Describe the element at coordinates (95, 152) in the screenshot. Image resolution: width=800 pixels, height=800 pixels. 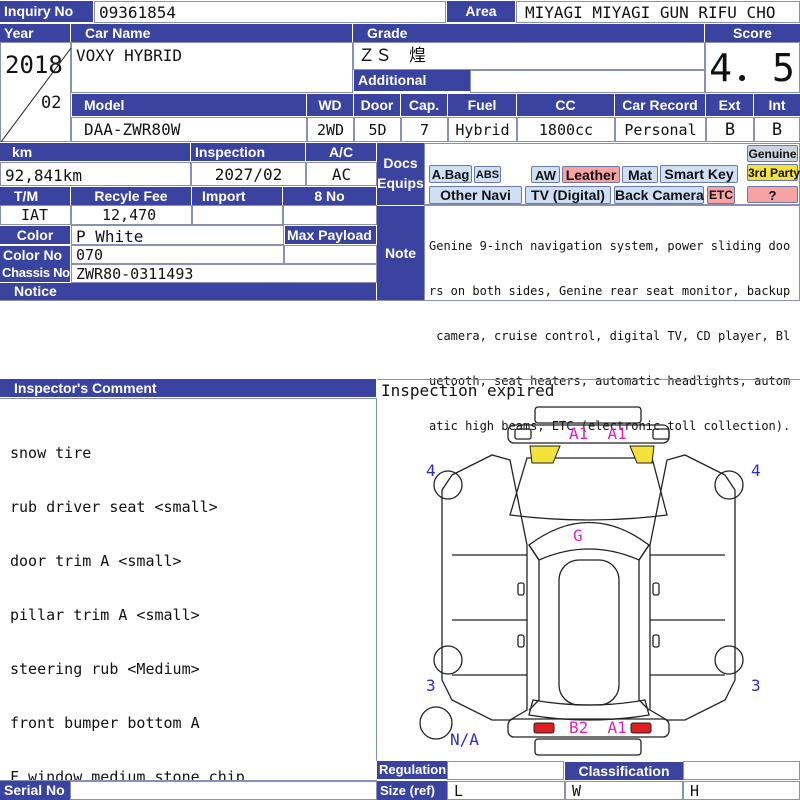
I see `km-label: km` at that location.